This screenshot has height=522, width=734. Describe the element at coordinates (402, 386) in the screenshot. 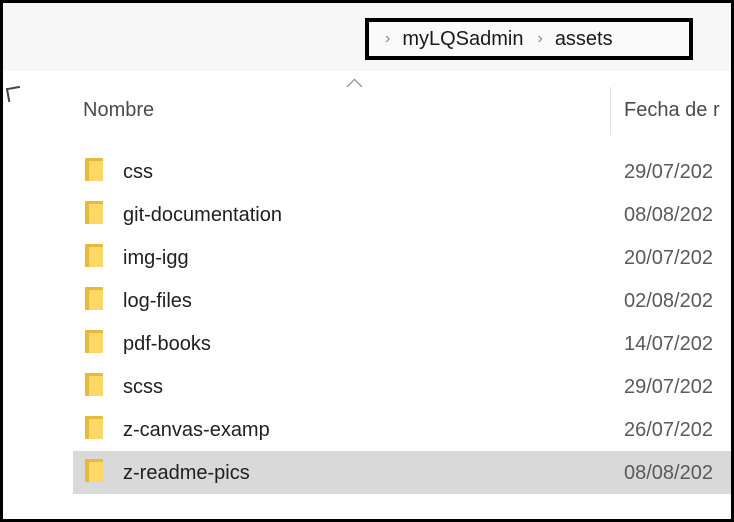

I see `file-row: scss 29/07/202` at that location.